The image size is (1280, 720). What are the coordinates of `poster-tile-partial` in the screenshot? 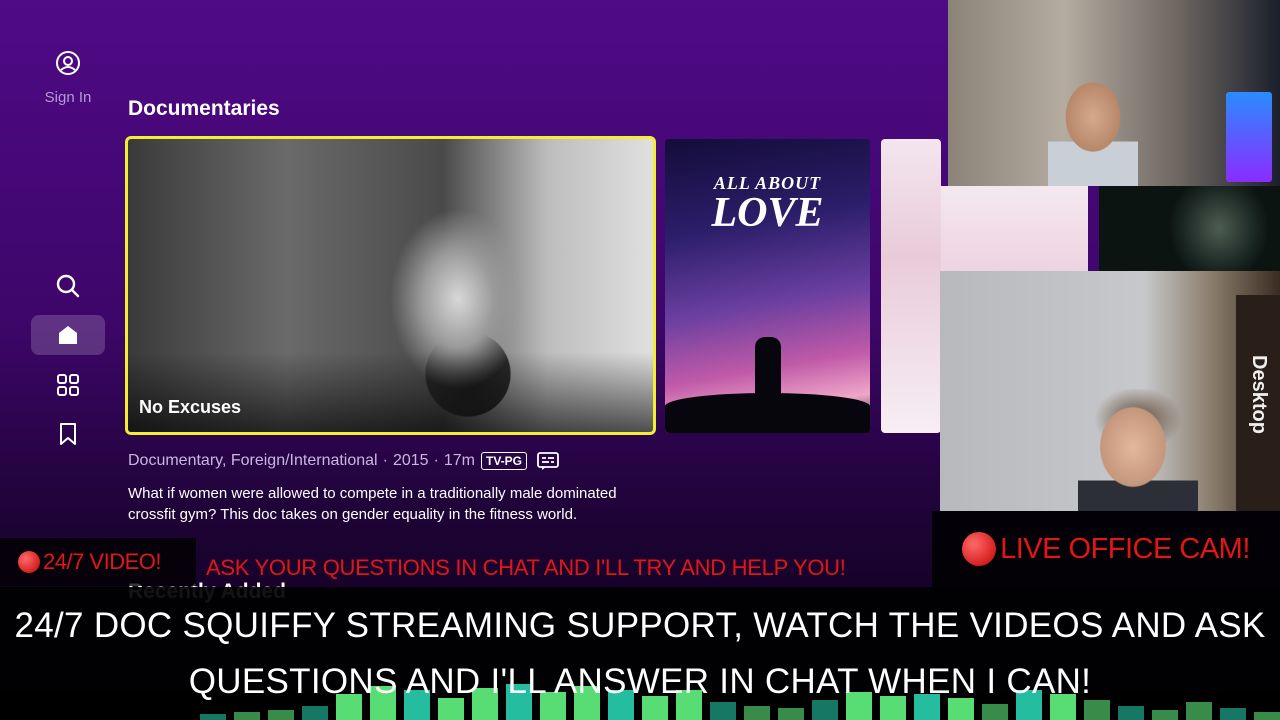 It's located at (911, 286).